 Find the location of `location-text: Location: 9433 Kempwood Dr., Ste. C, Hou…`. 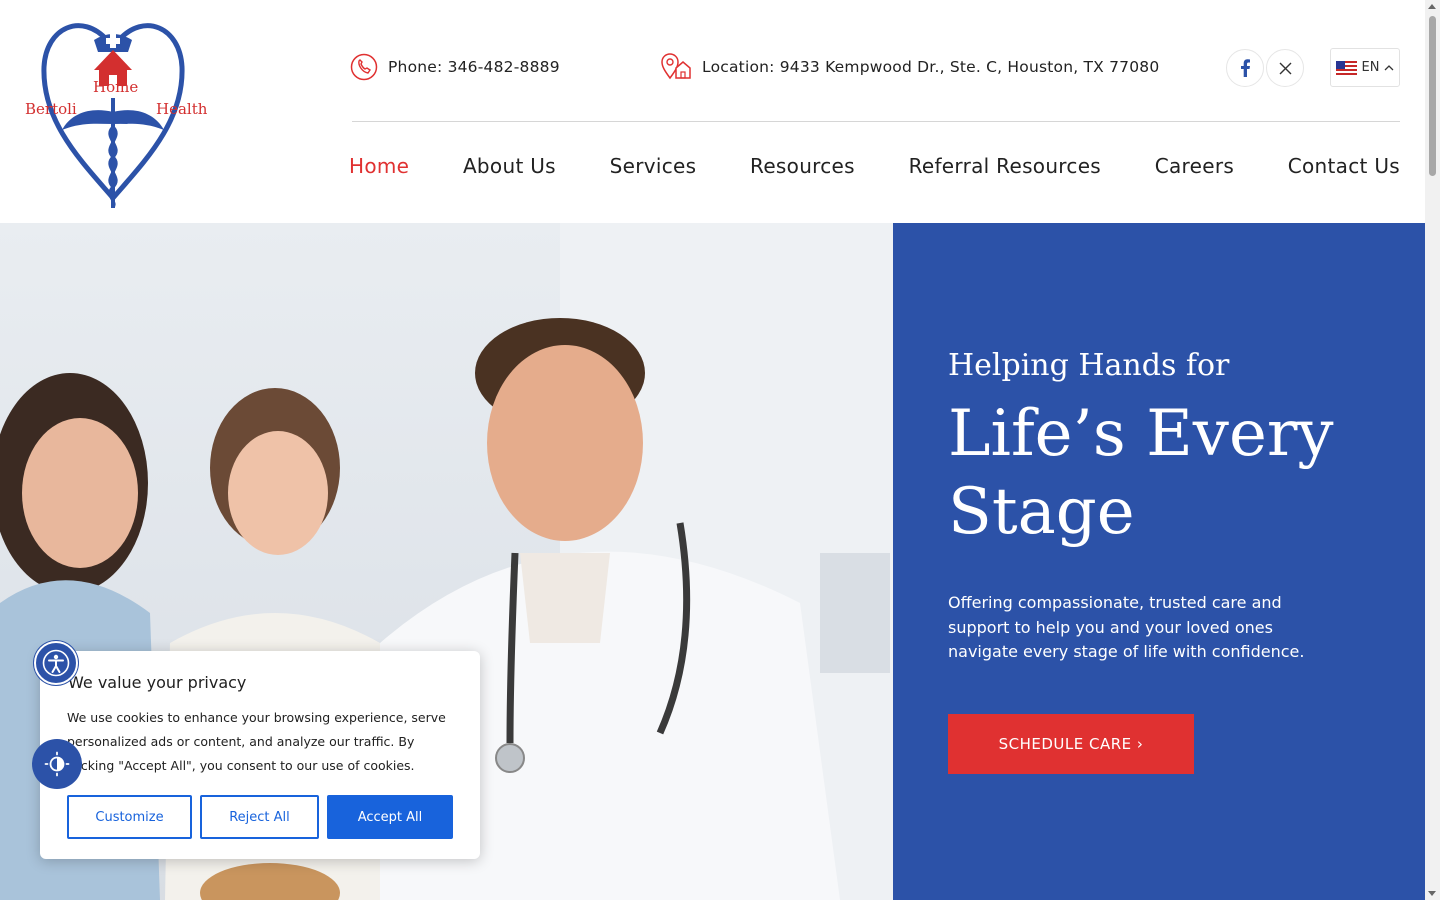

location-text: Location: 9433 Kempwood Dr., Ste. C, Hou… is located at coordinates (931, 67).